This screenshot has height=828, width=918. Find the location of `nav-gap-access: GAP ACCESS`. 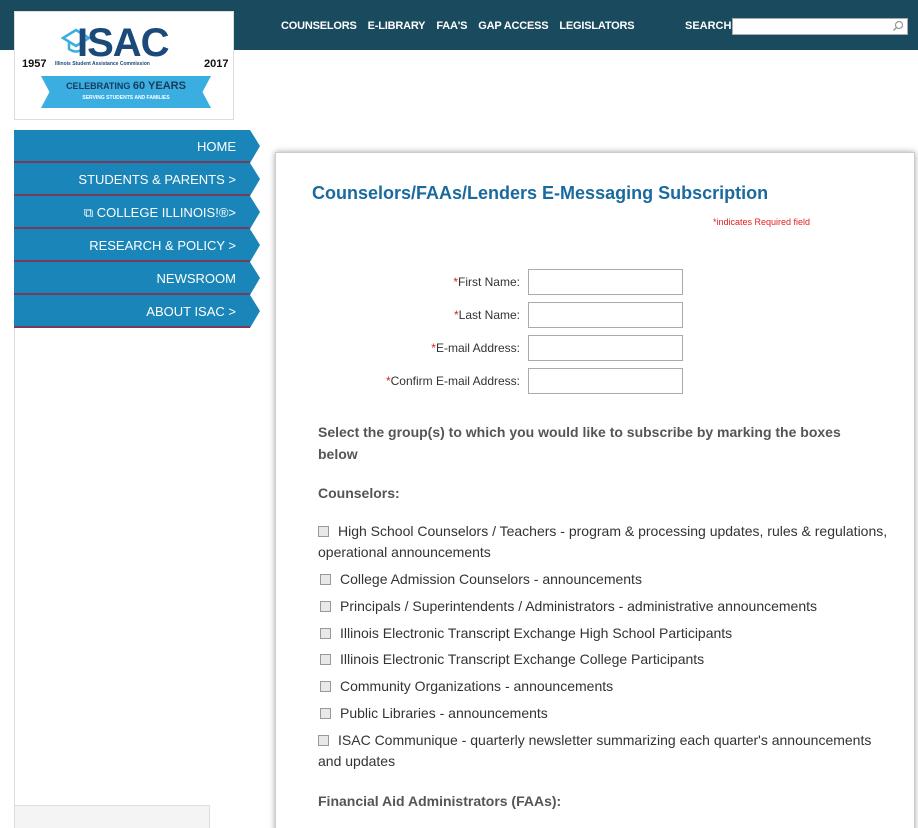

nav-gap-access: GAP ACCESS is located at coordinates (513, 26).